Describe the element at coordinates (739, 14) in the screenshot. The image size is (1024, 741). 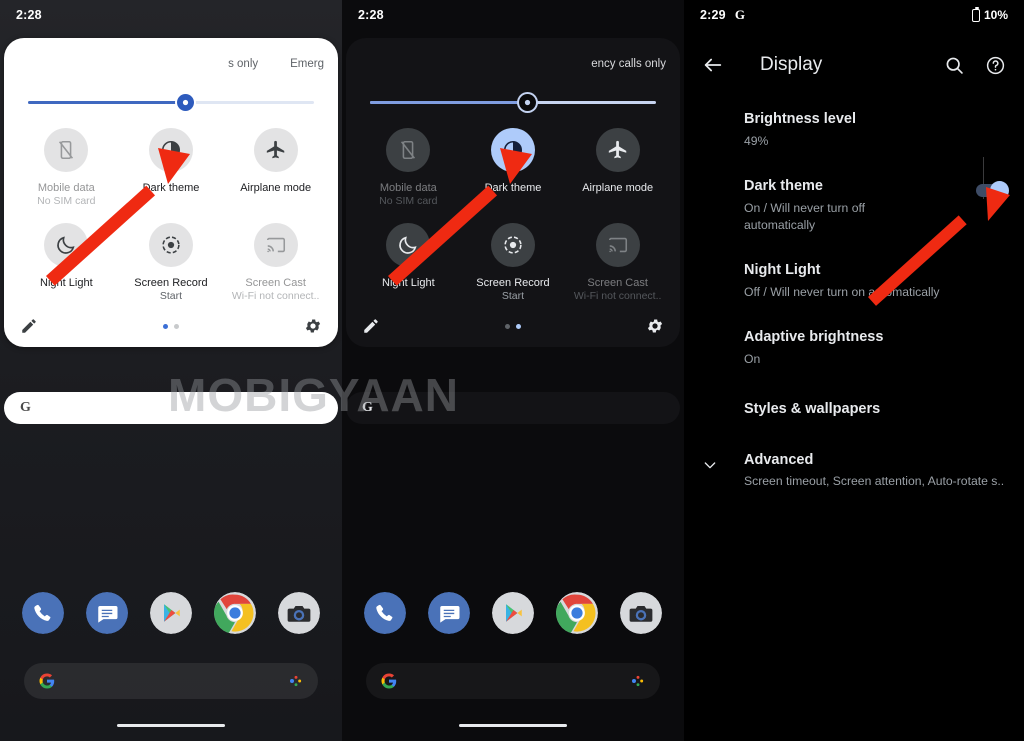
I see `google-g-status-icon: G` at that location.